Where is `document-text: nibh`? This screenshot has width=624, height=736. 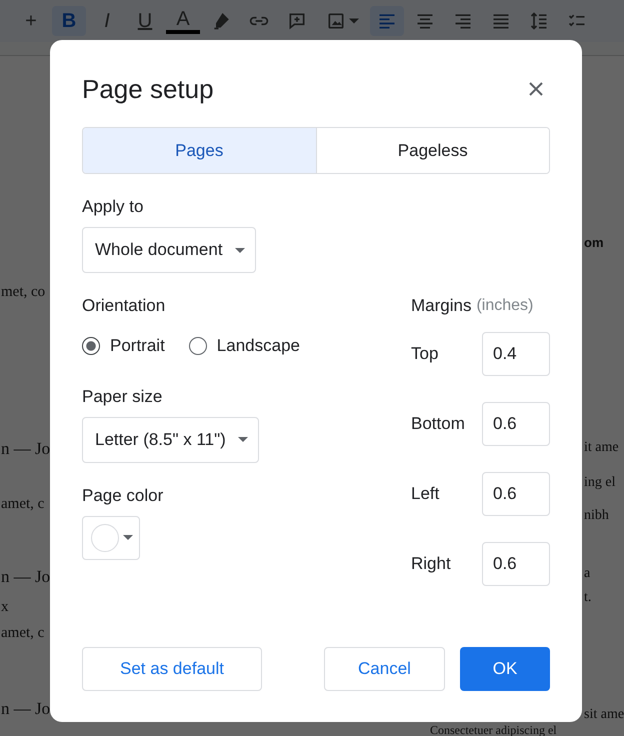
document-text: nibh is located at coordinates (596, 516).